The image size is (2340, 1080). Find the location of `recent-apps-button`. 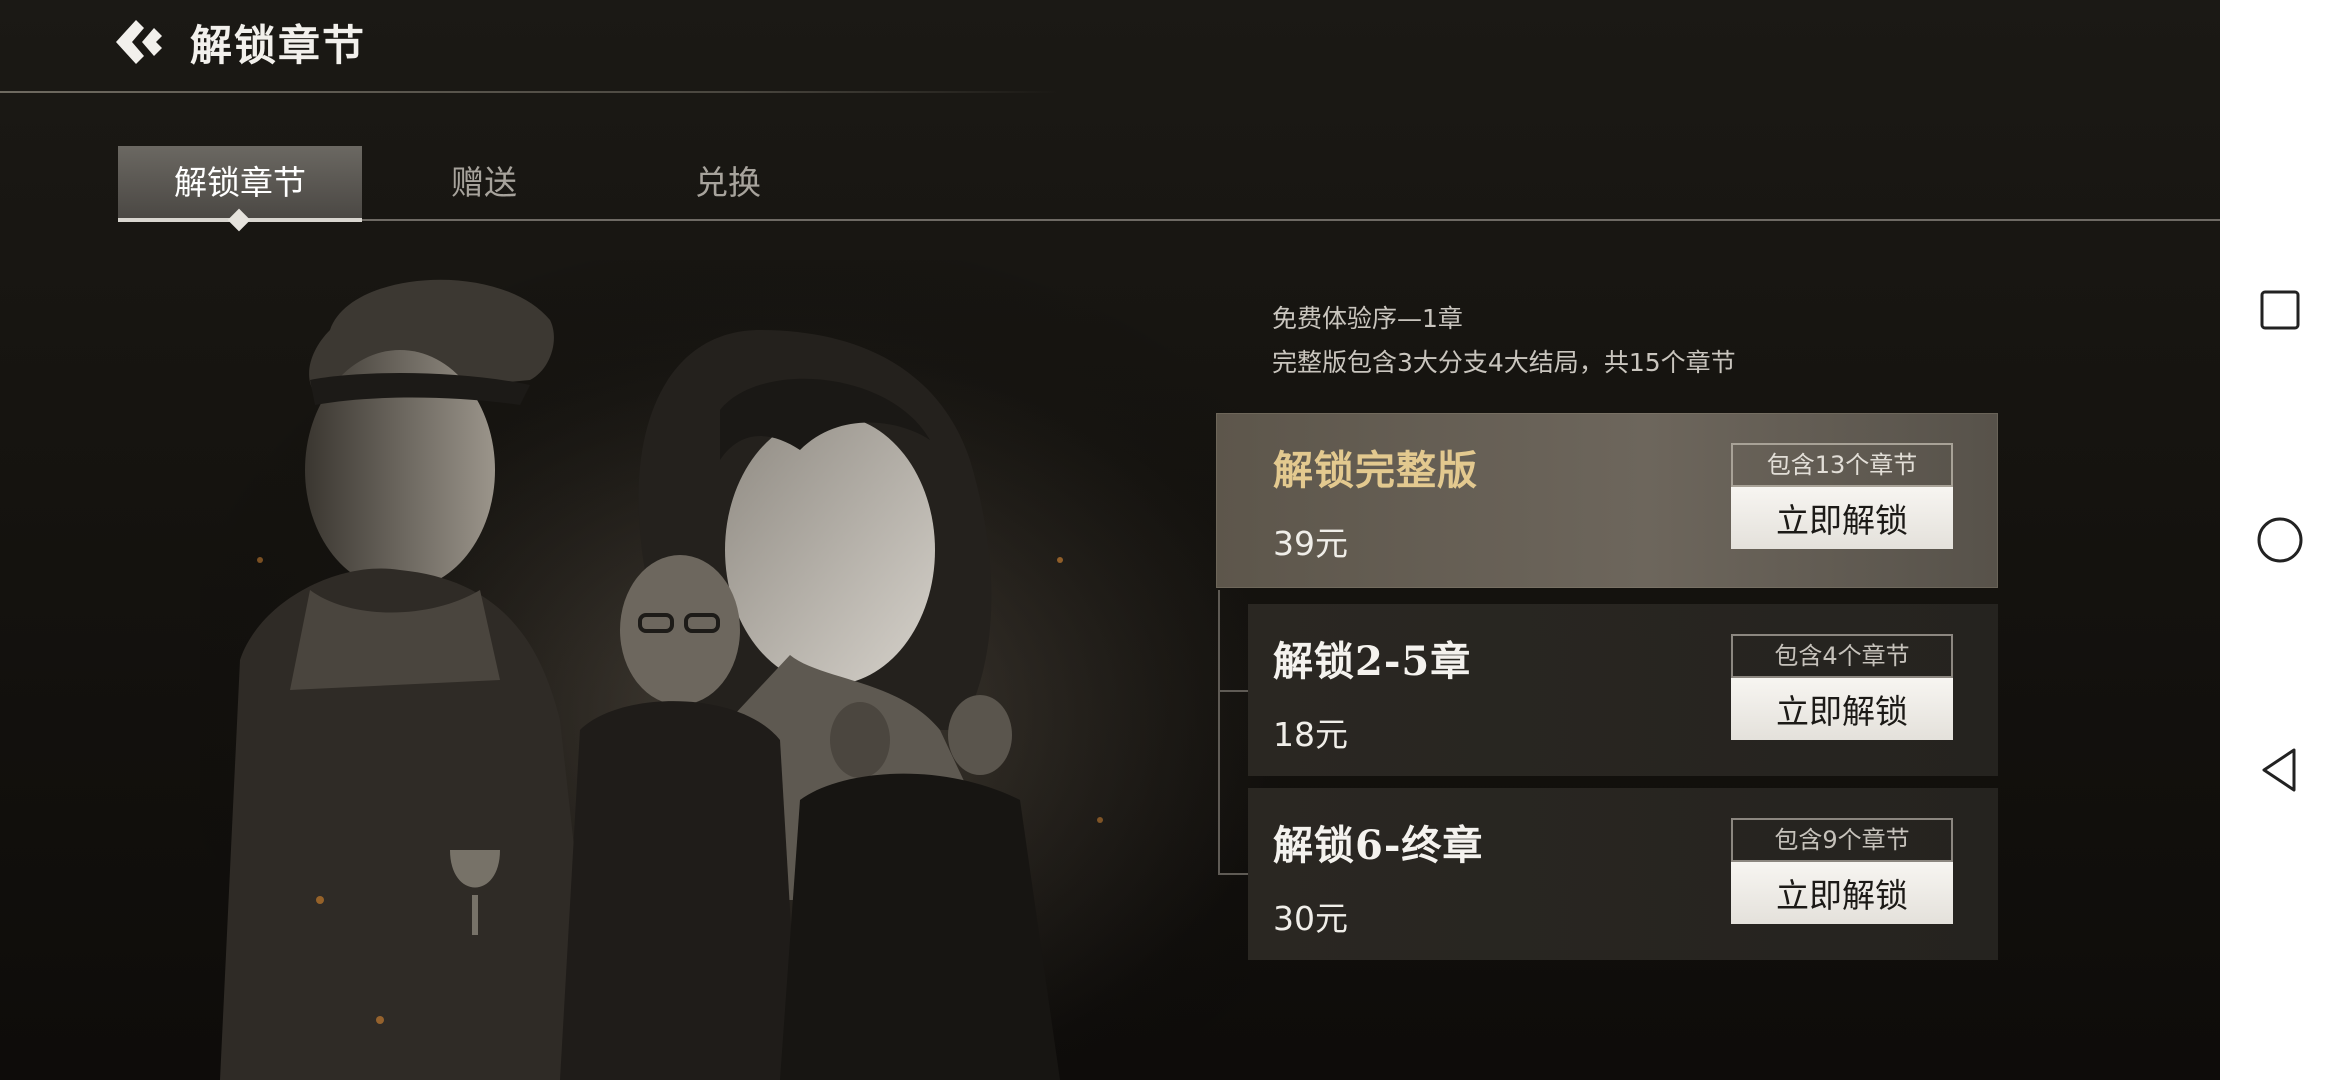

recent-apps-button is located at coordinates (2280, 310).